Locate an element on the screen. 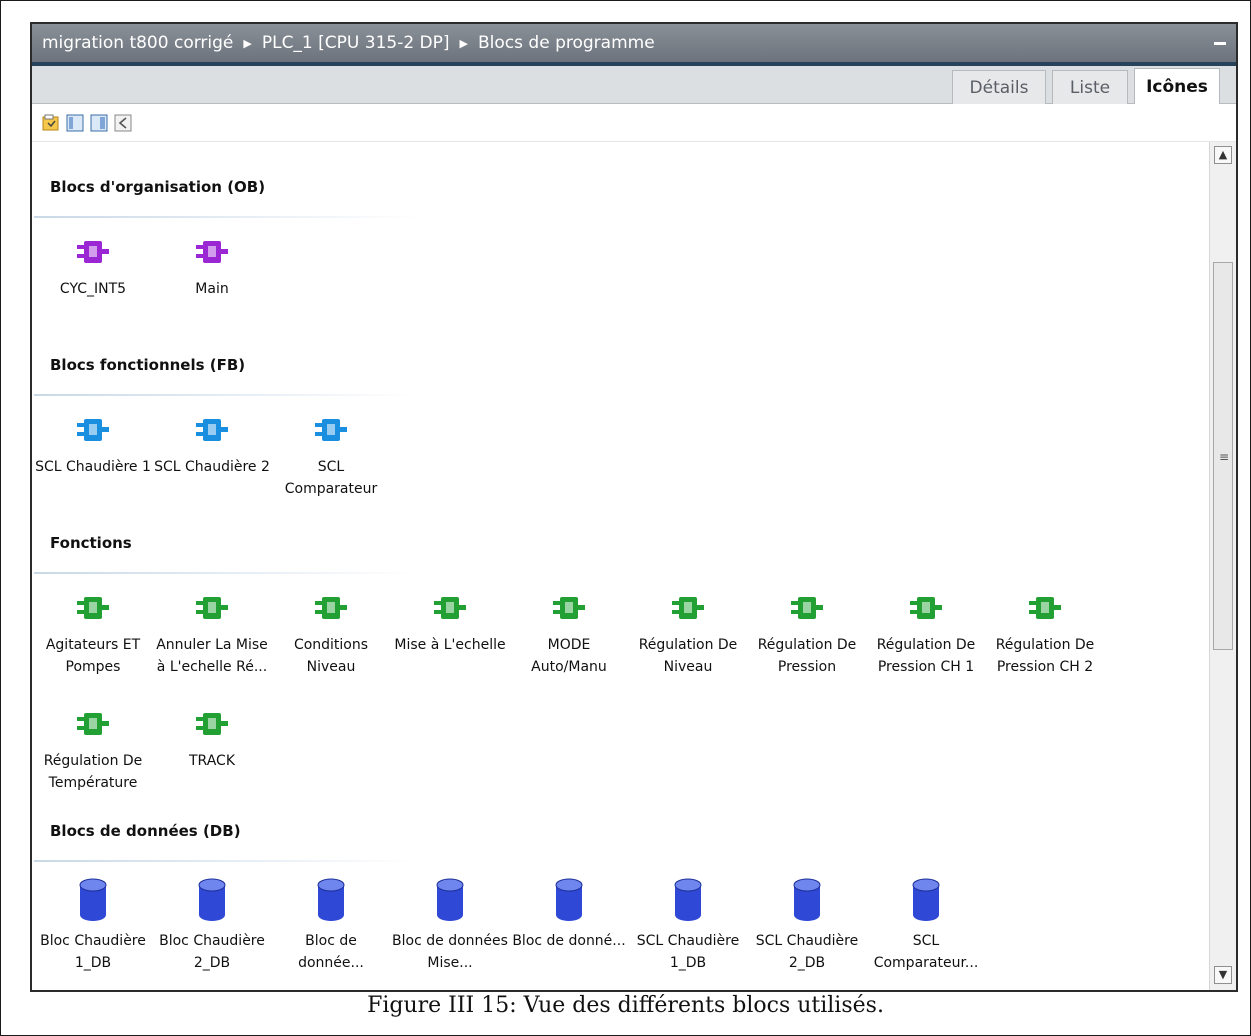 The height and width of the screenshot is (1036, 1251). block-label: Régulation De Pression is located at coordinates (807, 656).